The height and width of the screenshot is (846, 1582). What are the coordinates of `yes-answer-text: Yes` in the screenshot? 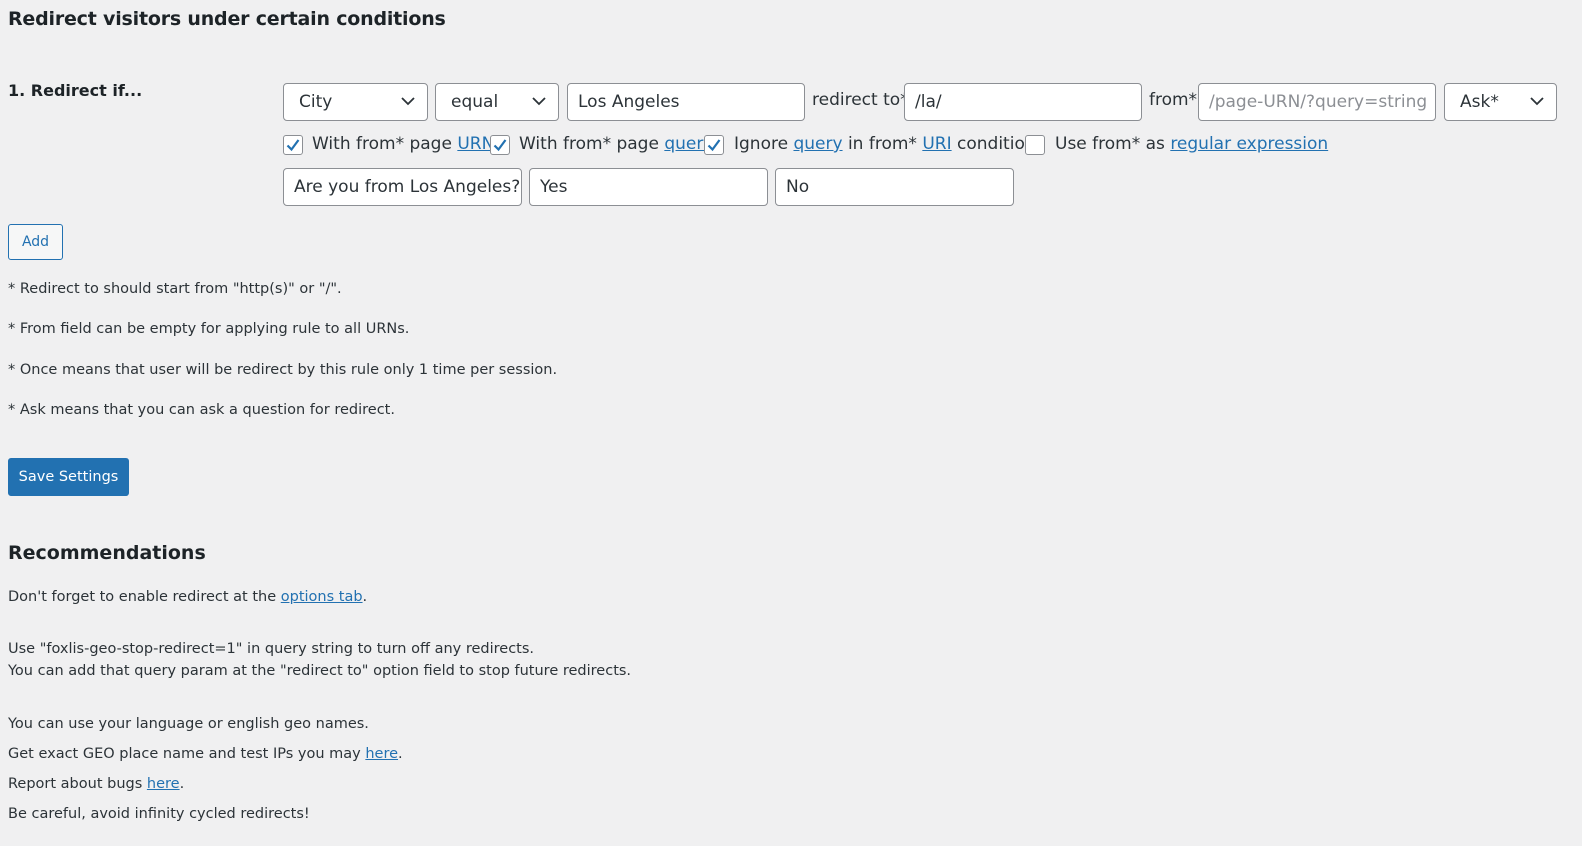 It's located at (554, 187).